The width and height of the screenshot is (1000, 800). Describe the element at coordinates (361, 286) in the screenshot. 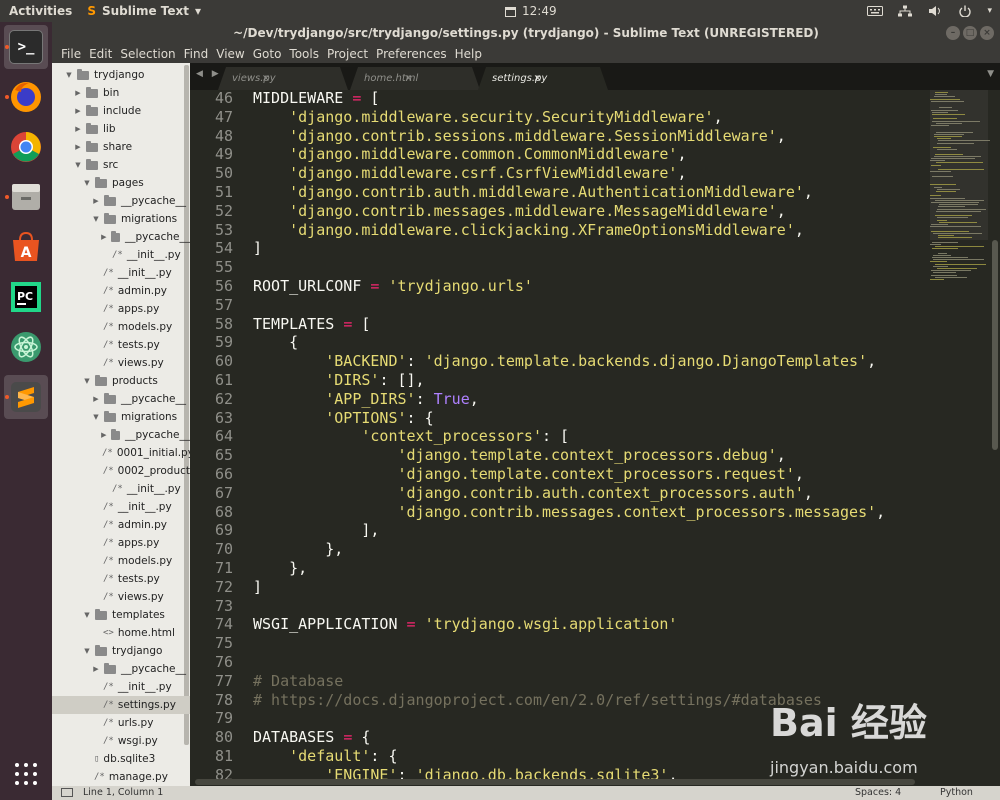

I see `code-line: 56 ROOT_URLCONF = 'trydjango.urls'` at that location.